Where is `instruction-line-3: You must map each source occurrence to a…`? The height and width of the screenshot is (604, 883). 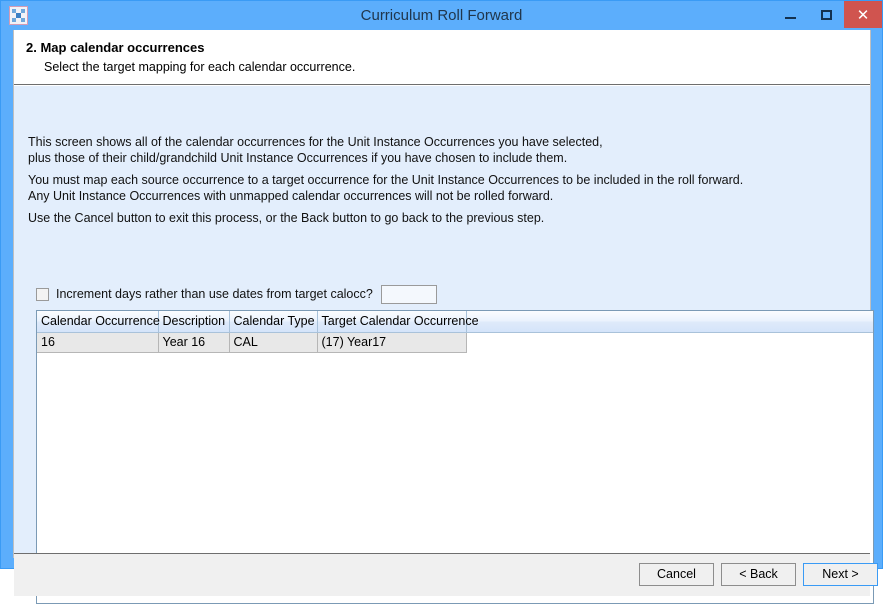
instruction-line-3: You must map each source occurrence to a… is located at coordinates (386, 180).